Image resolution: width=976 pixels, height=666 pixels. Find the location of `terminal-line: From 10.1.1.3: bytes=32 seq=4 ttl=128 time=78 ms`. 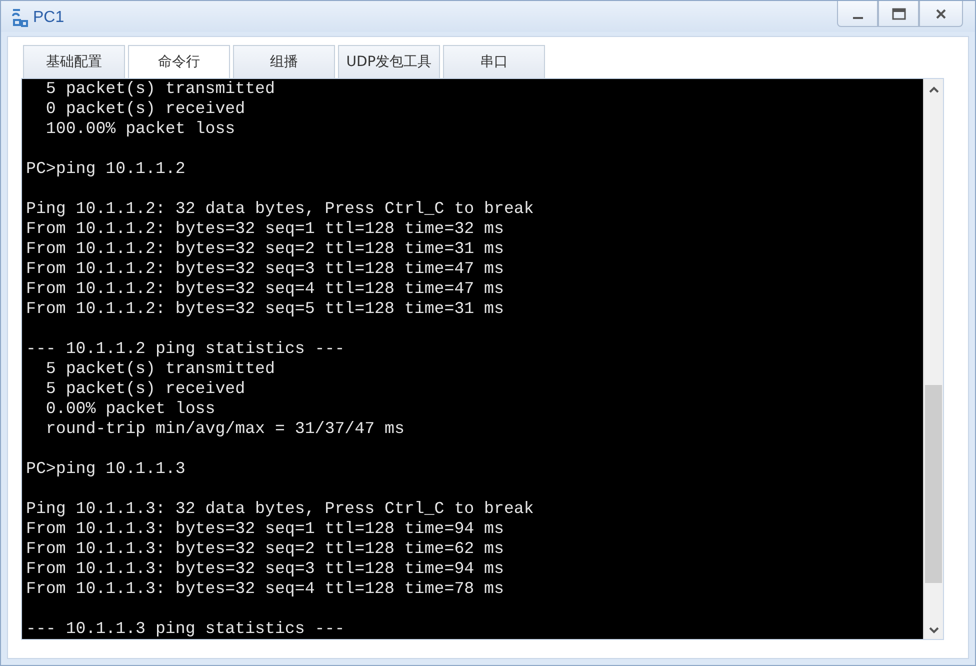

terminal-line: From 10.1.1.3: bytes=32 seq=4 ttl=128 time=78 ms is located at coordinates (265, 589).